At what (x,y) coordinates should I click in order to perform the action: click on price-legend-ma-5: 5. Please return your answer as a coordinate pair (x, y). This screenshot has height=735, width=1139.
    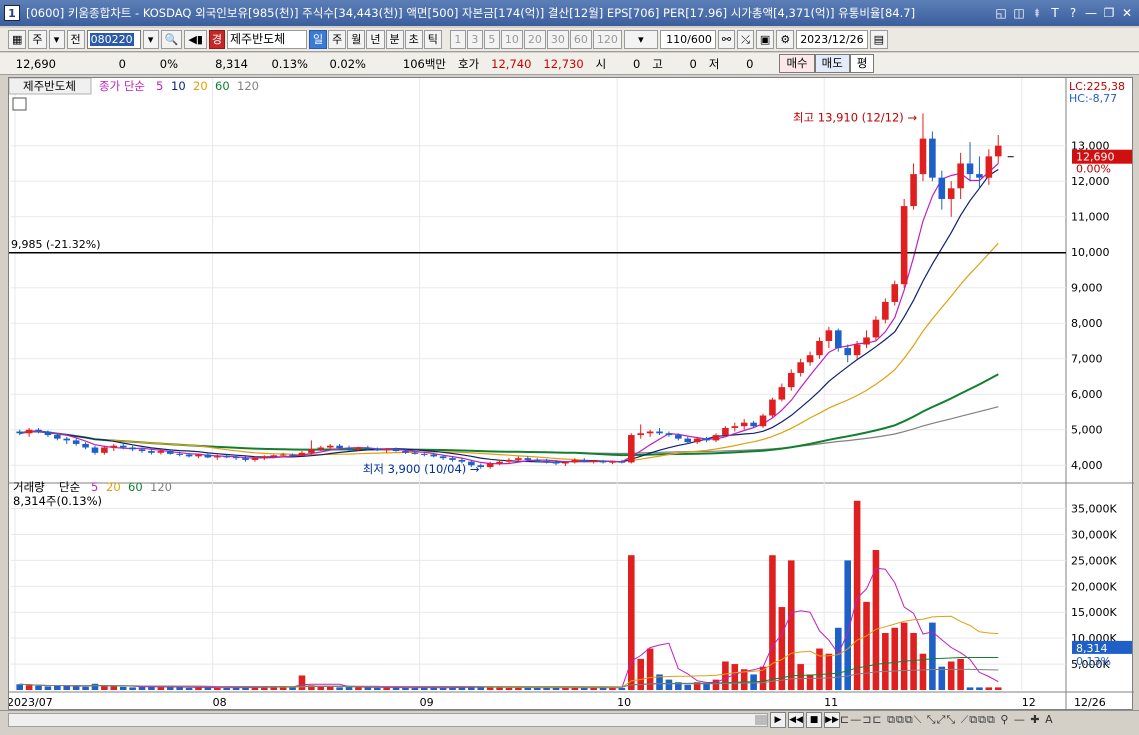
    Looking at the image, I should click on (159, 86).